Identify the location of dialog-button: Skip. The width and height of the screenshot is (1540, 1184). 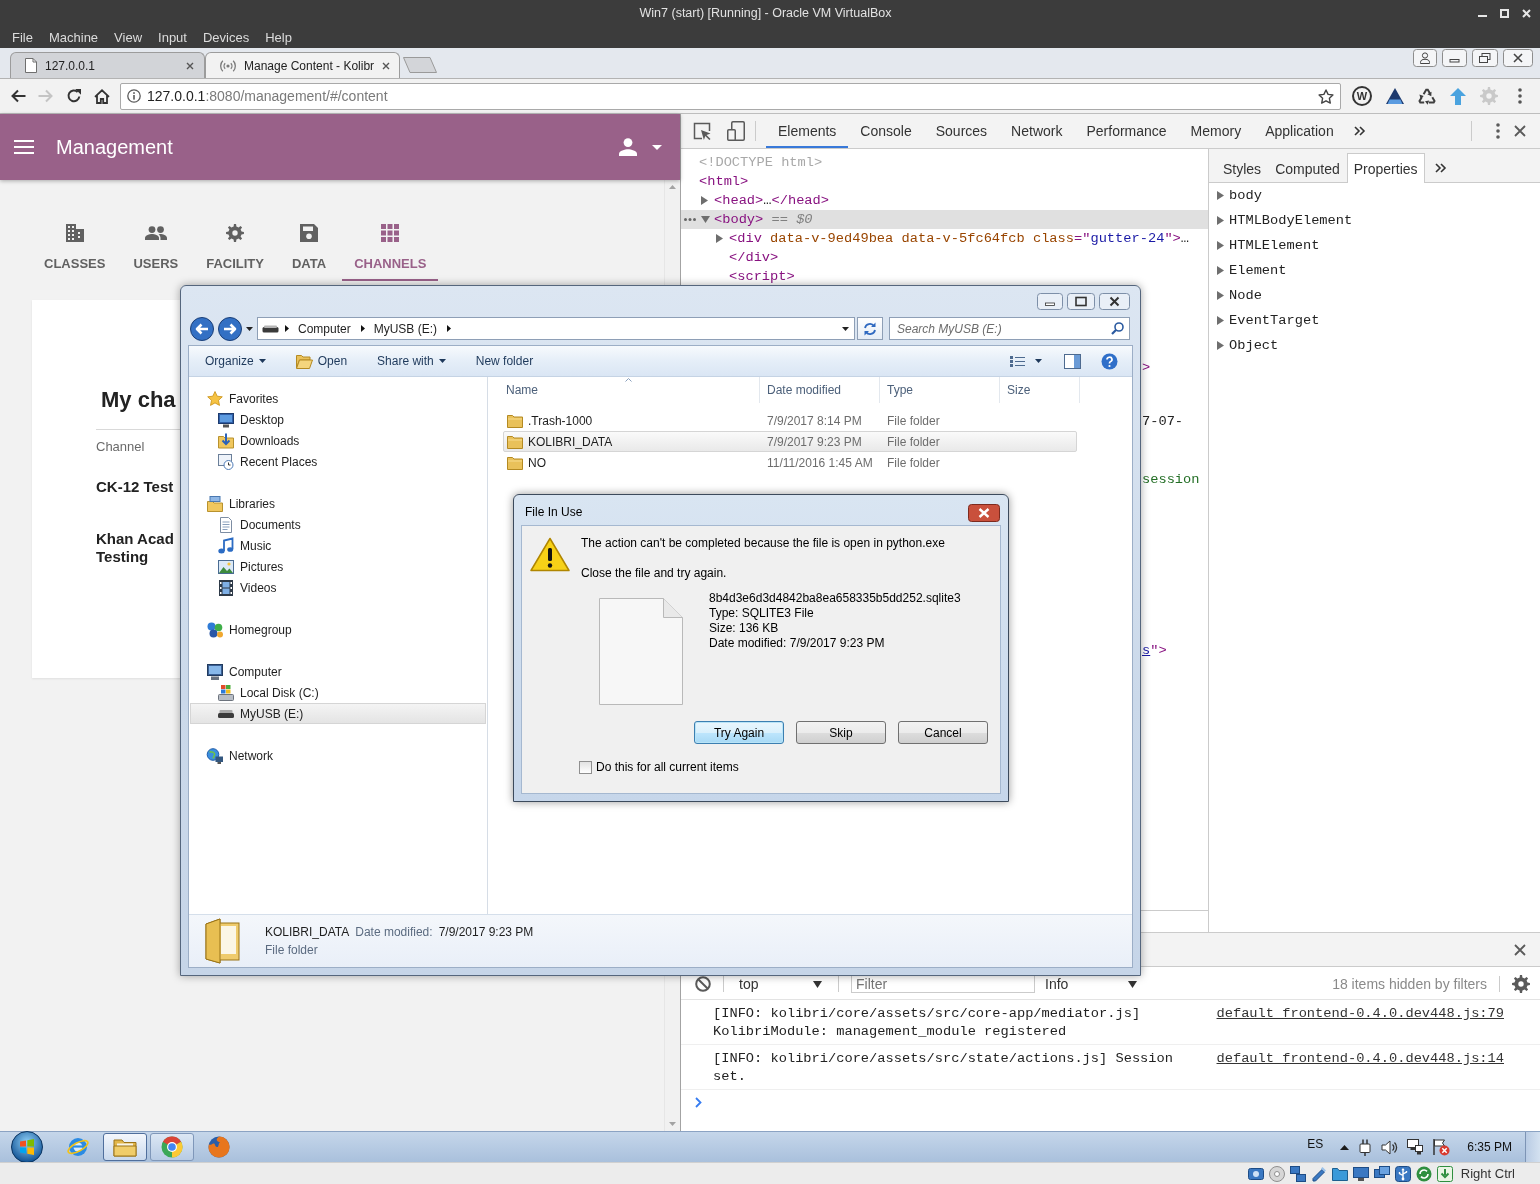
(841, 732).